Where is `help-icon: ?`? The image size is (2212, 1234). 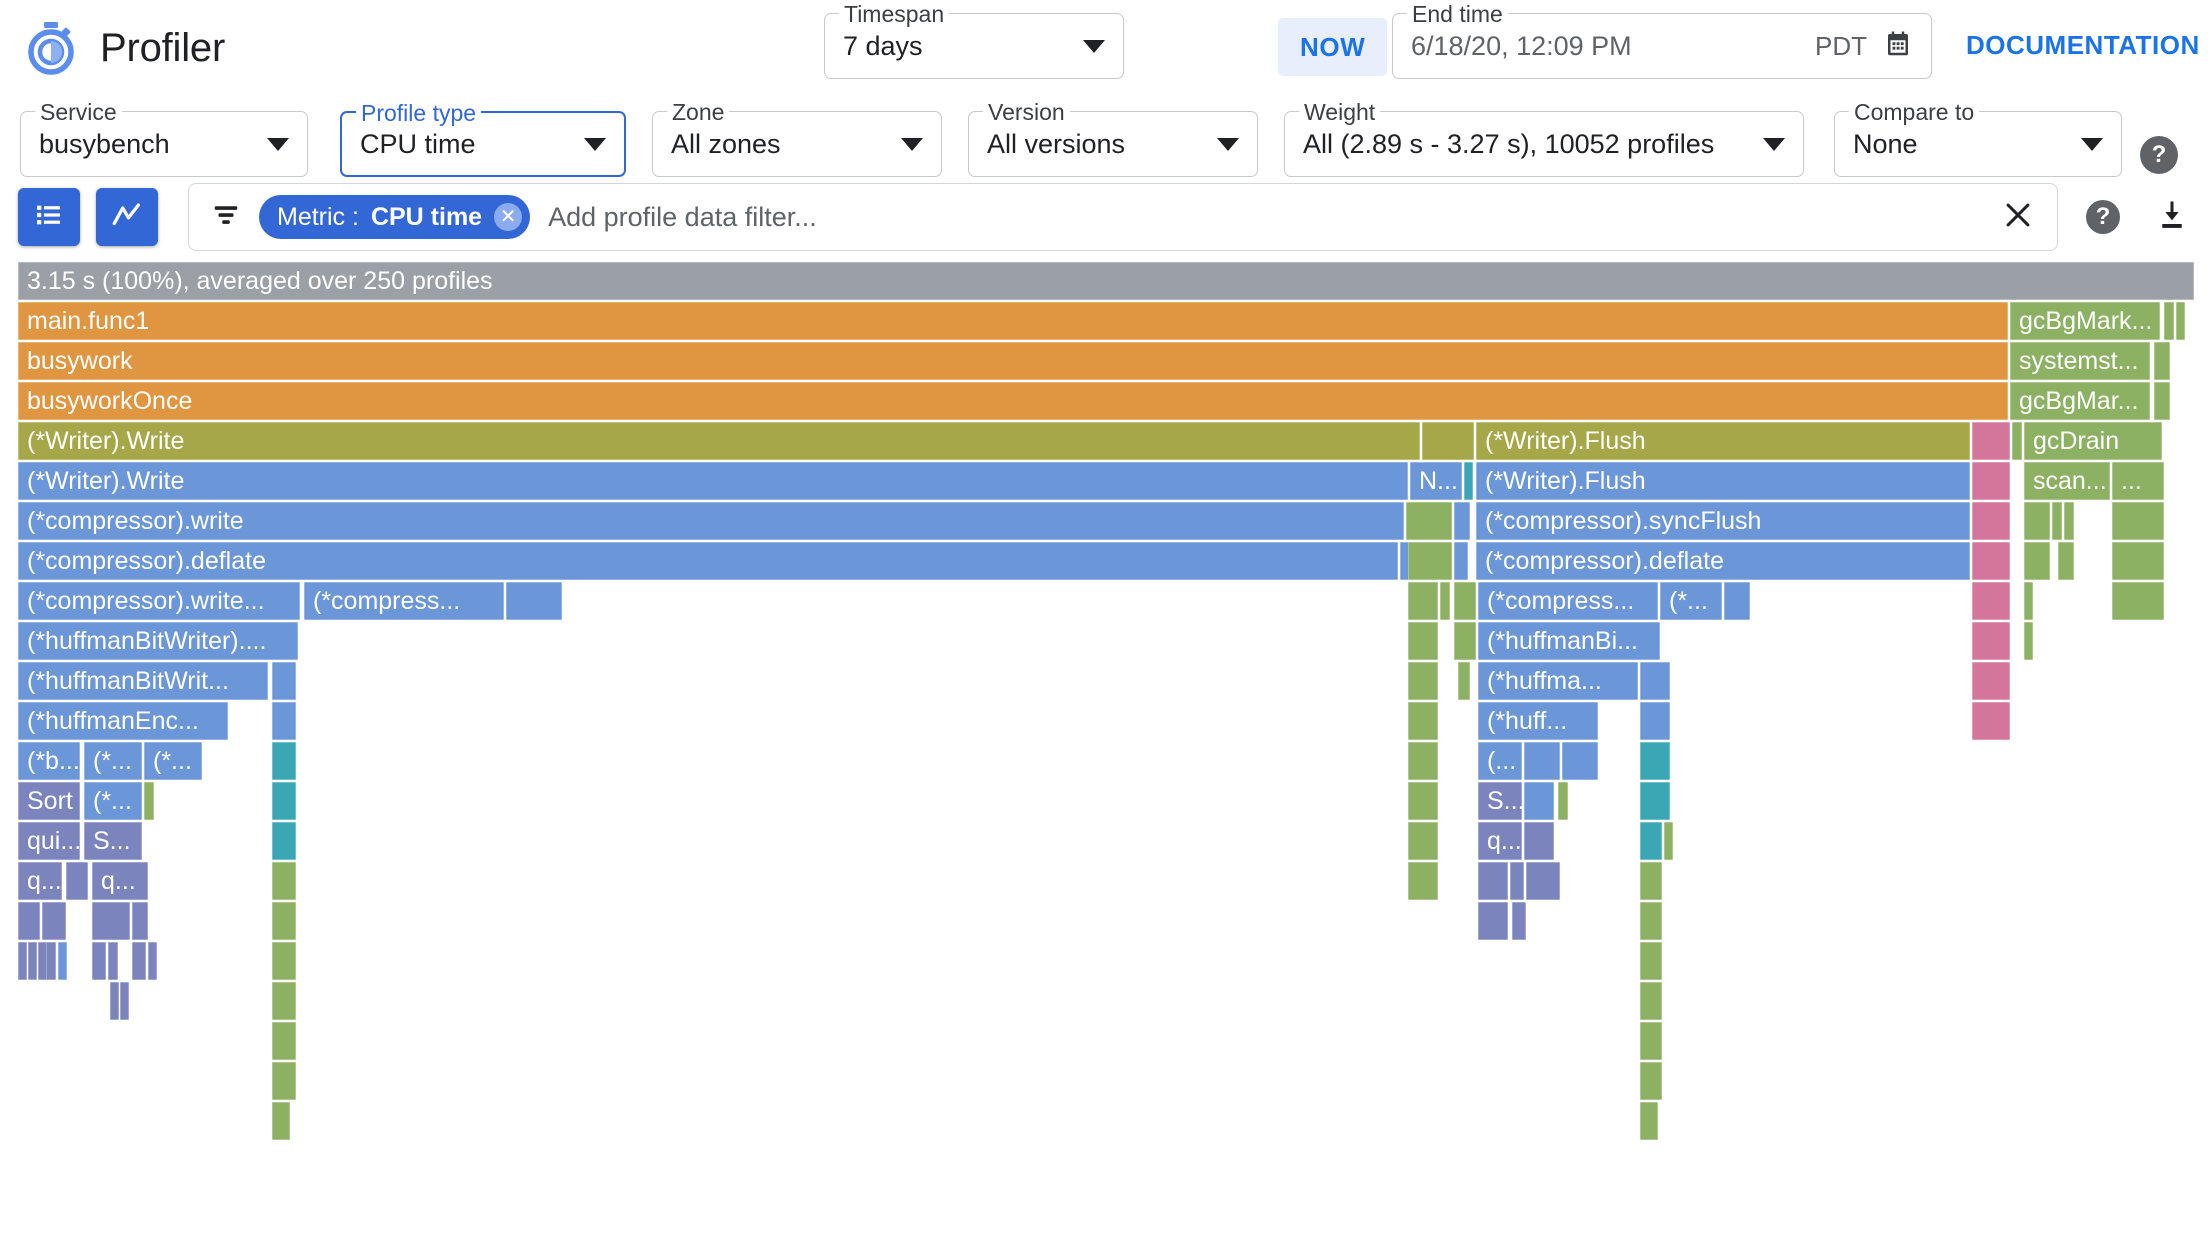 help-icon: ? is located at coordinates (2159, 155).